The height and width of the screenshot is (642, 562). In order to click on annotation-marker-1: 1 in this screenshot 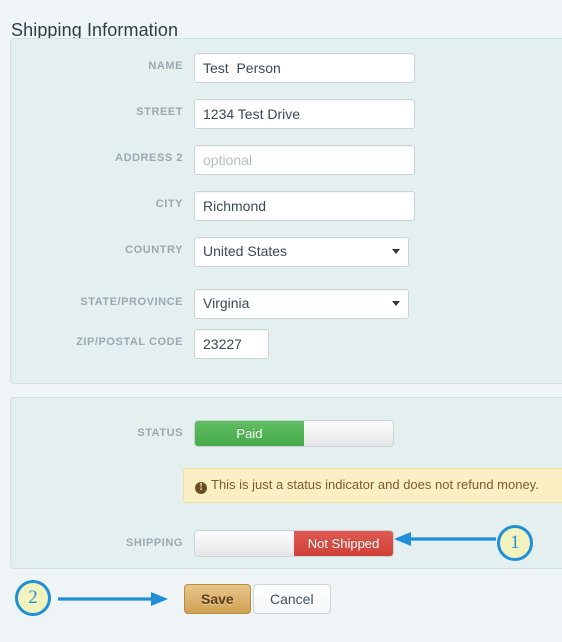, I will do `click(515, 543)`.